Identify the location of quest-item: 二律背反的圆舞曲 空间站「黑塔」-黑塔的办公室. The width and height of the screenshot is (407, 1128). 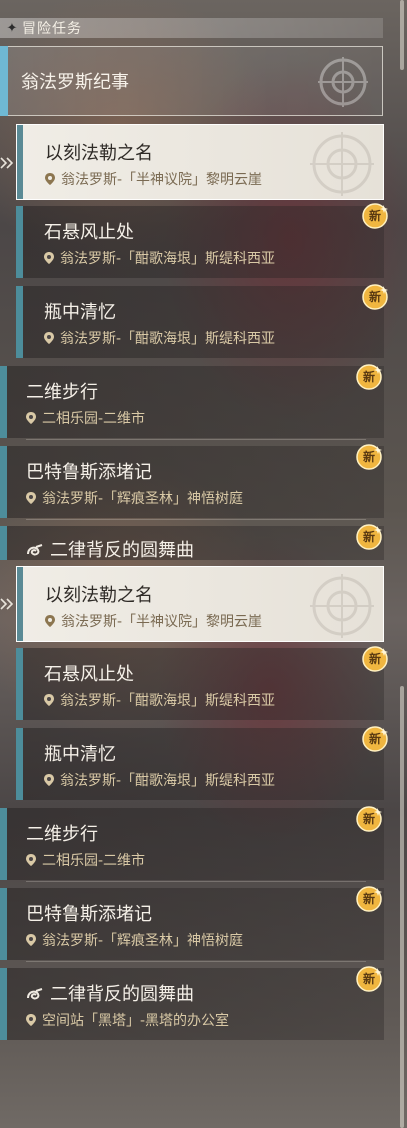
(192, 1004).